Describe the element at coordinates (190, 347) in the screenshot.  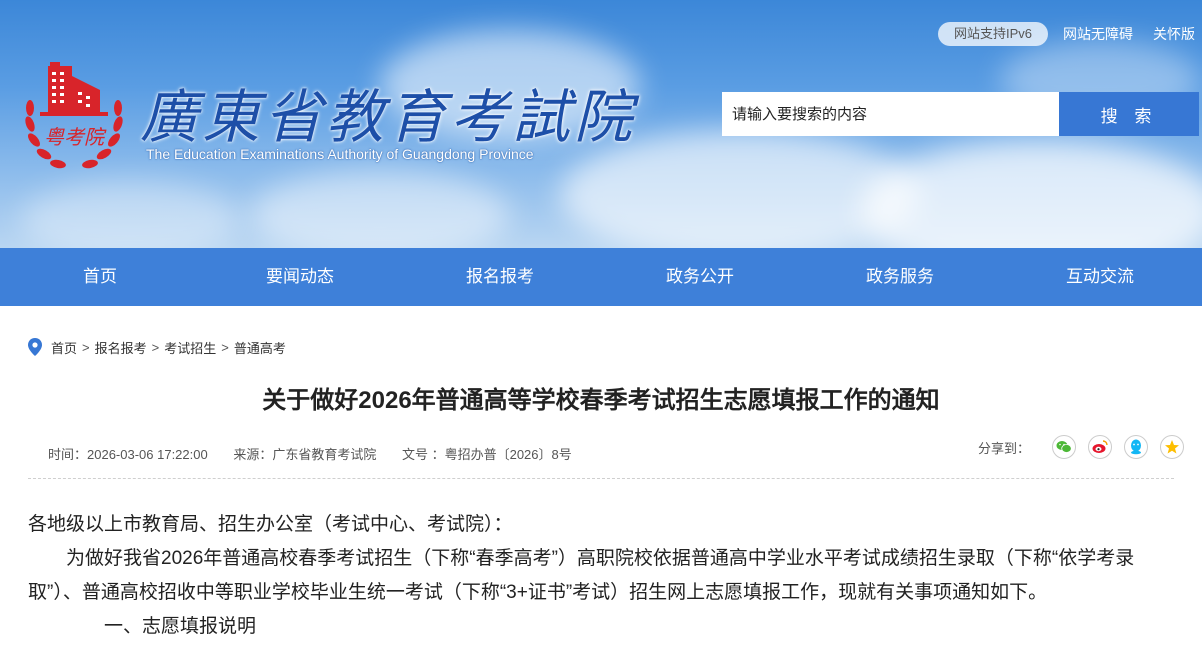
I see `breadcrumb-exam-admission: 考试招生` at that location.